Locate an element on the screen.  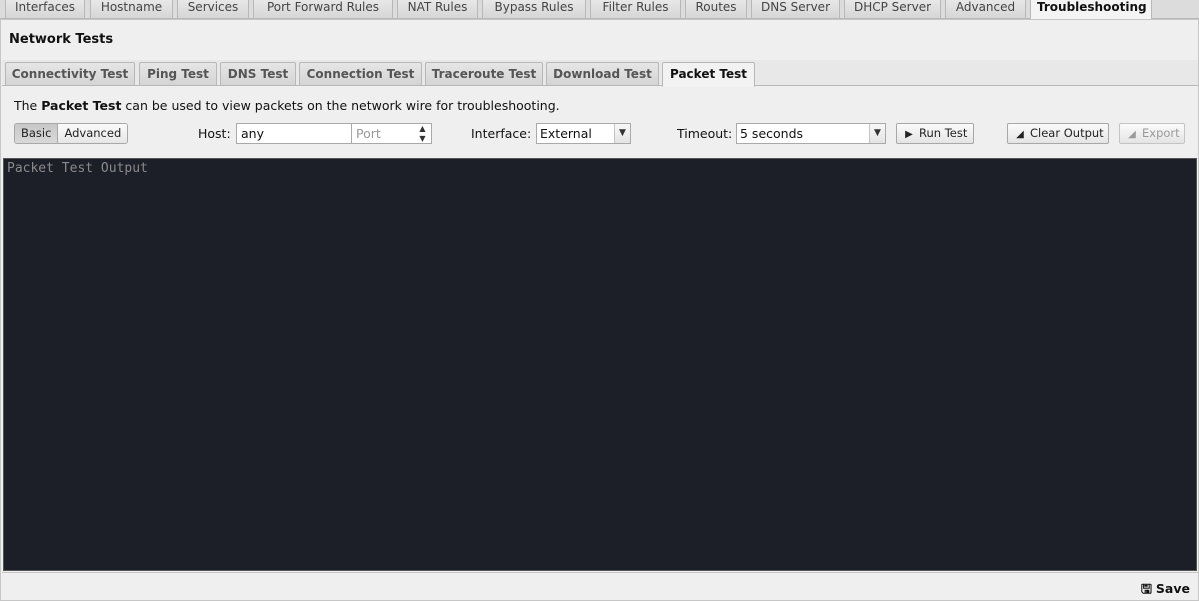
host-label: Host: is located at coordinates (214, 133).